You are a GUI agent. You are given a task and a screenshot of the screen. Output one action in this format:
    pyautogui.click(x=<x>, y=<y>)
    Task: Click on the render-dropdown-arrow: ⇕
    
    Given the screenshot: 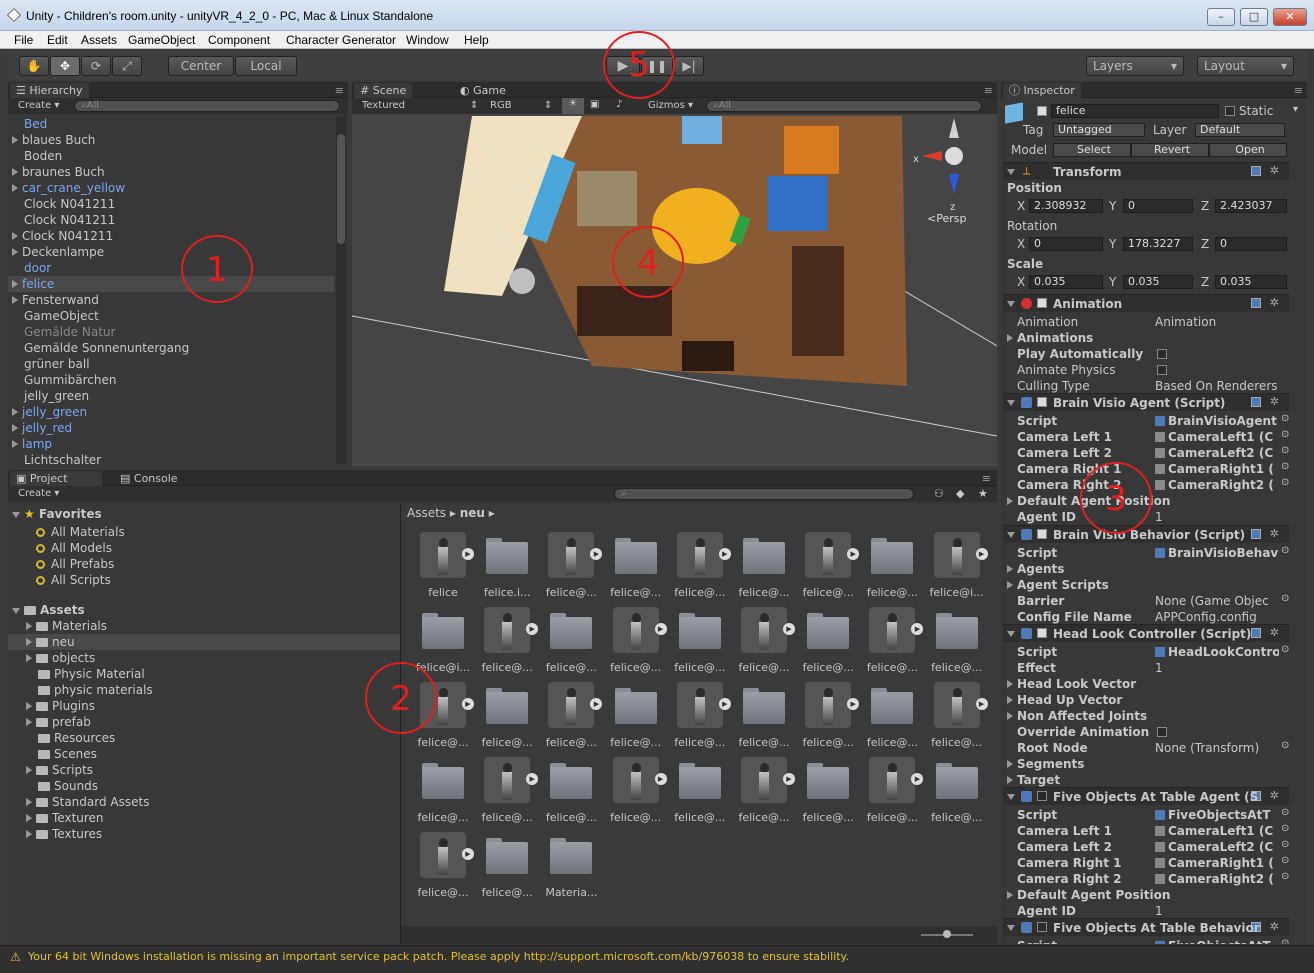 What is the action you would take?
    pyautogui.click(x=548, y=105)
    